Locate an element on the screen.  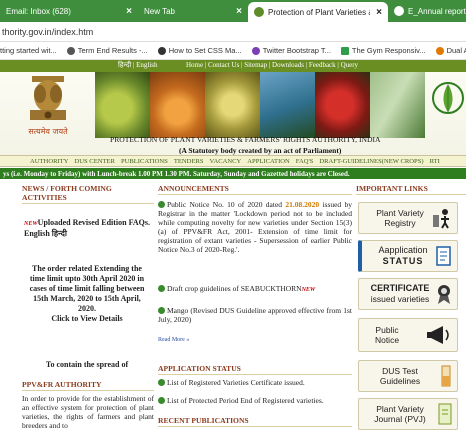
menu-item-faqs: FAQ'S is located at coordinates (305, 161).